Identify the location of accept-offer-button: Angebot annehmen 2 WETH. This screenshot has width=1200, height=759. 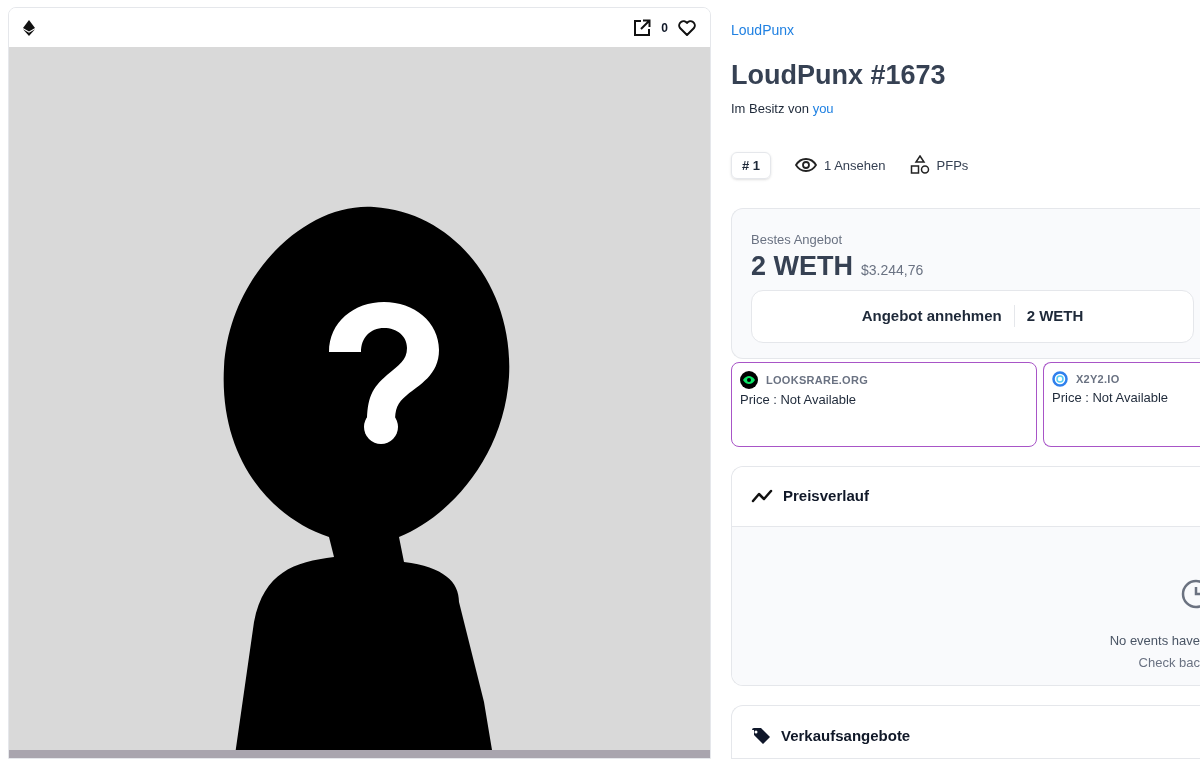
(972, 316).